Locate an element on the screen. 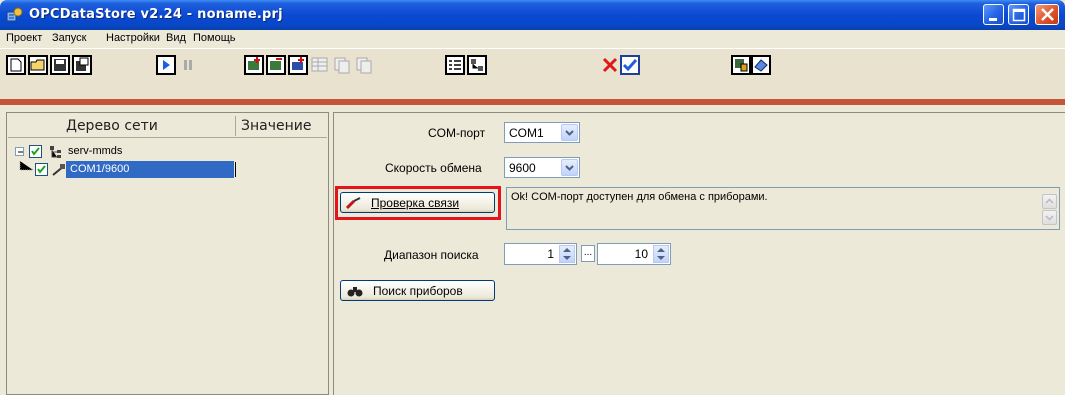 The width and height of the screenshot is (1065, 395). com1-checkbox is located at coordinates (41, 169).